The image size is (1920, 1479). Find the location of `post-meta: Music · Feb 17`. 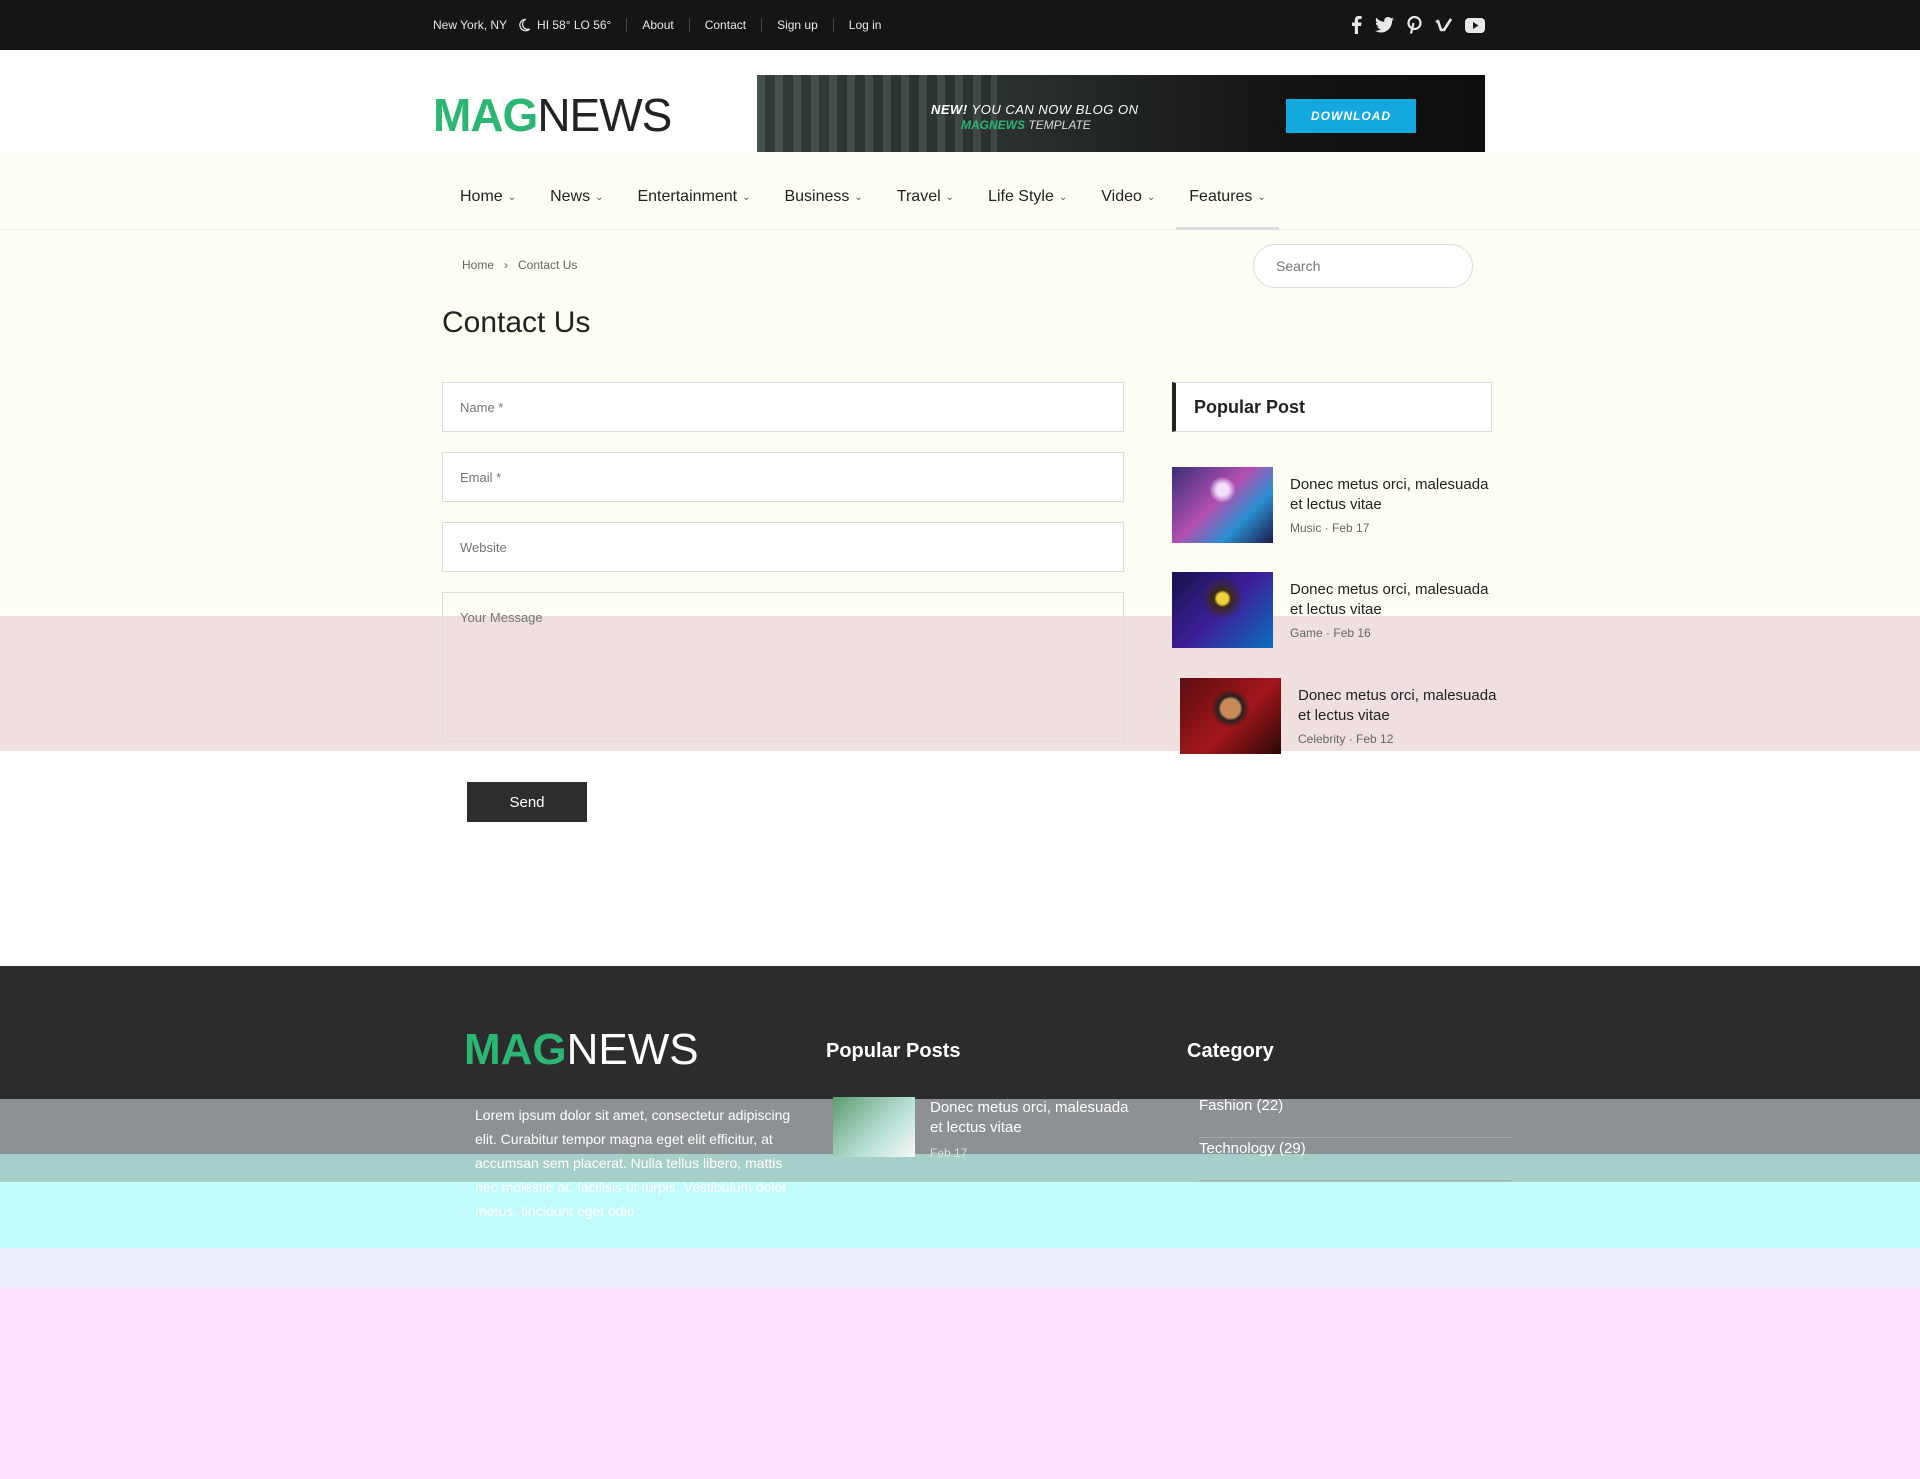

post-meta: Music · Feb 17 is located at coordinates (1330, 528).